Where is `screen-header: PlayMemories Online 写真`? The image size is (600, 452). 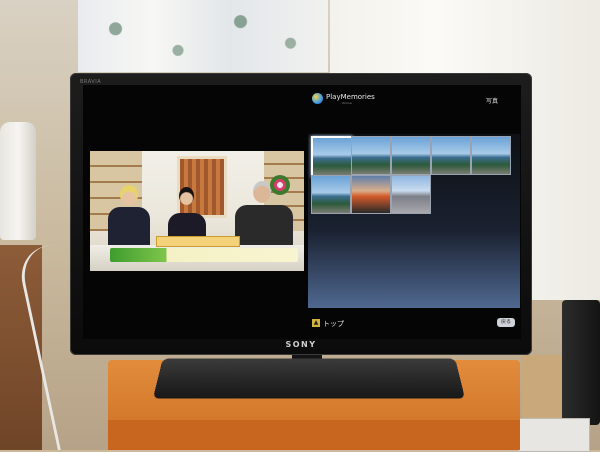 screen-header: PlayMemories Online 写真 is located at coordinates (302, 99).